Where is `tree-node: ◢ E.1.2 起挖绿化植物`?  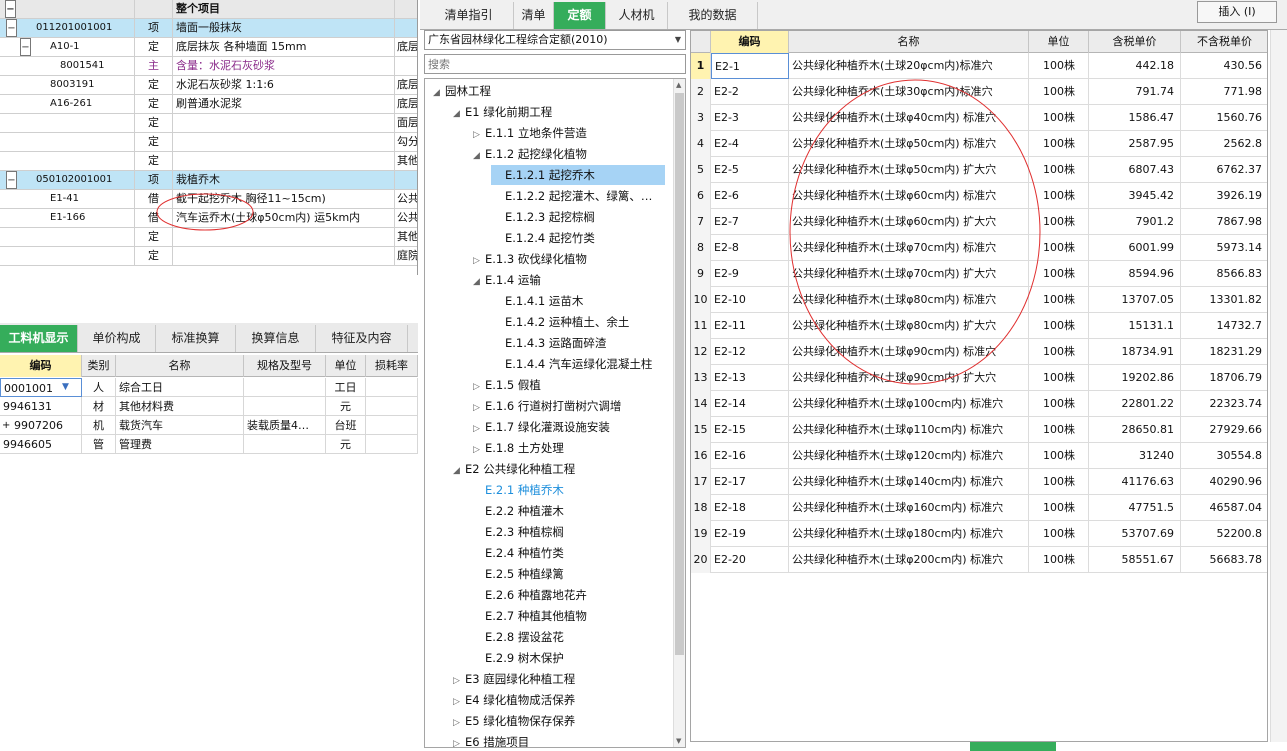
tree-node: ◢ E.1.2 起挖绿化植物 is located at coordinates (568, 154).